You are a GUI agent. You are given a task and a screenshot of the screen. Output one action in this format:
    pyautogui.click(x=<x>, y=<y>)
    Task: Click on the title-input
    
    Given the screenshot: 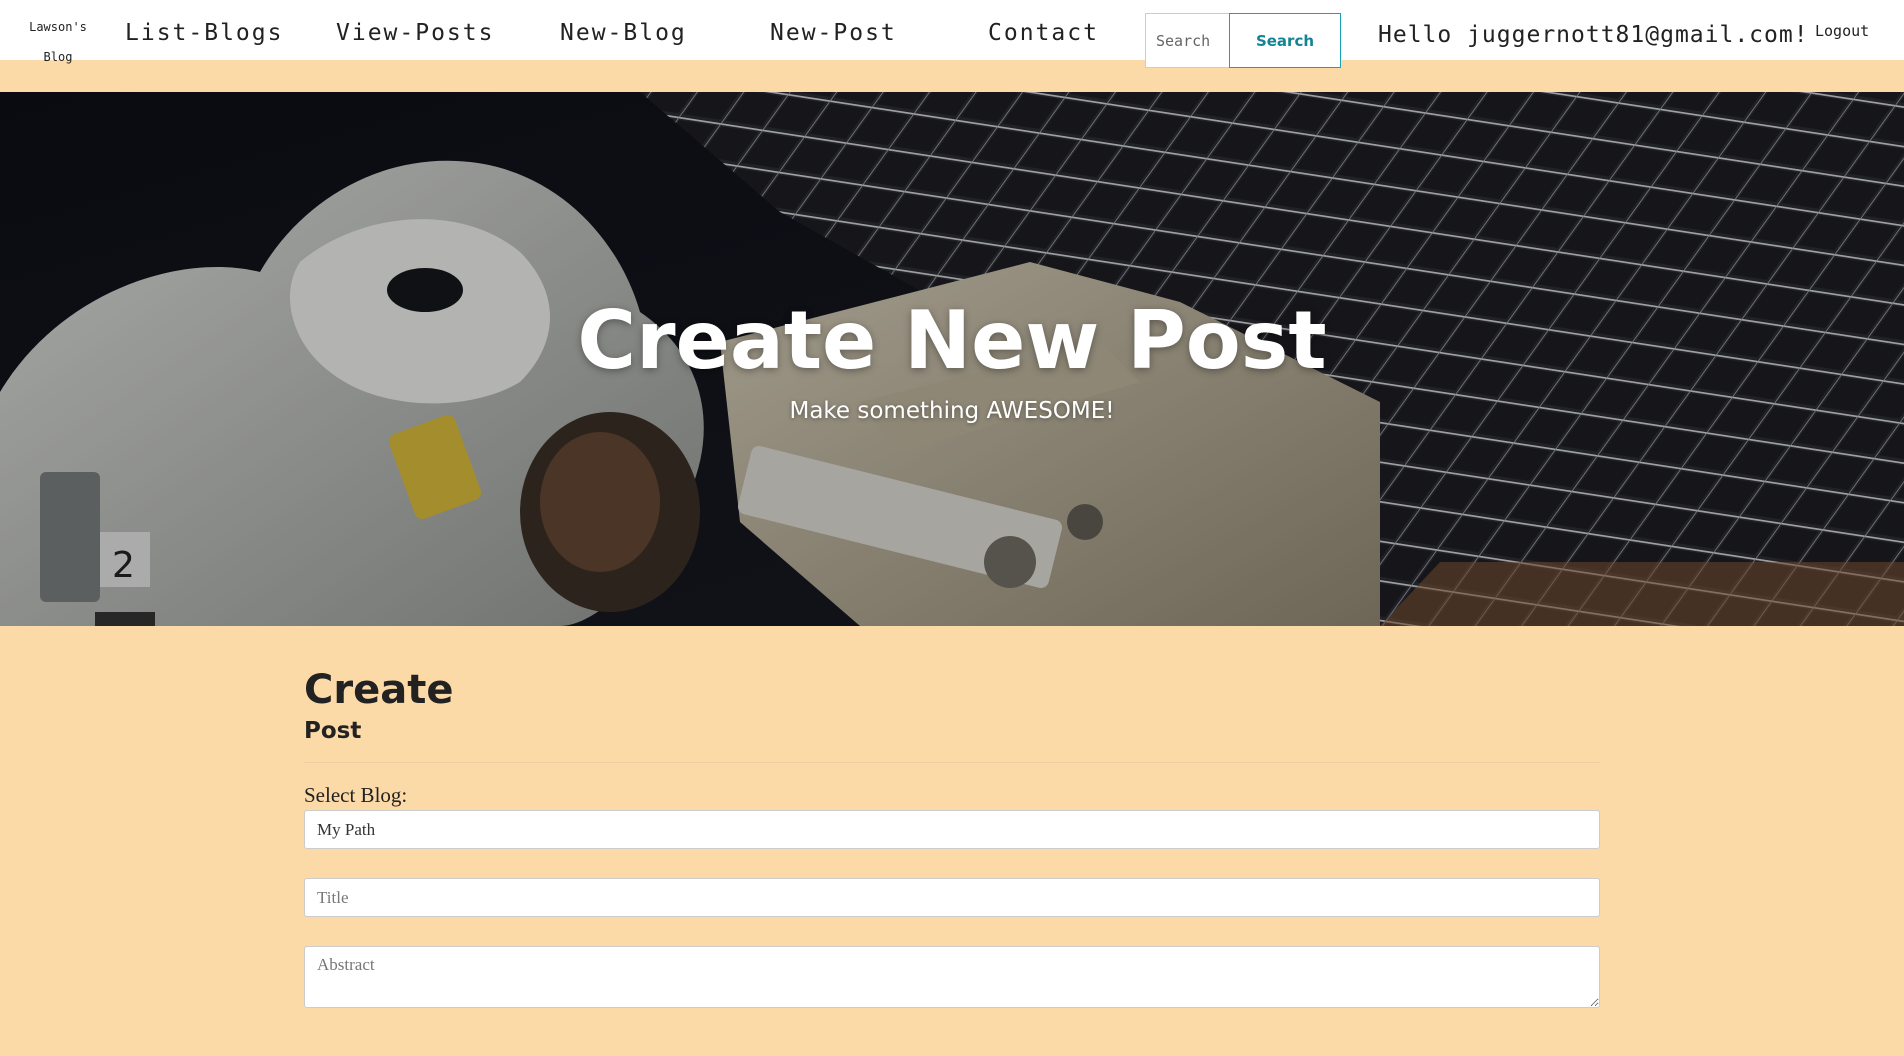 What is the action you would take?
    pyautogui.click(x=952, y=897)
    